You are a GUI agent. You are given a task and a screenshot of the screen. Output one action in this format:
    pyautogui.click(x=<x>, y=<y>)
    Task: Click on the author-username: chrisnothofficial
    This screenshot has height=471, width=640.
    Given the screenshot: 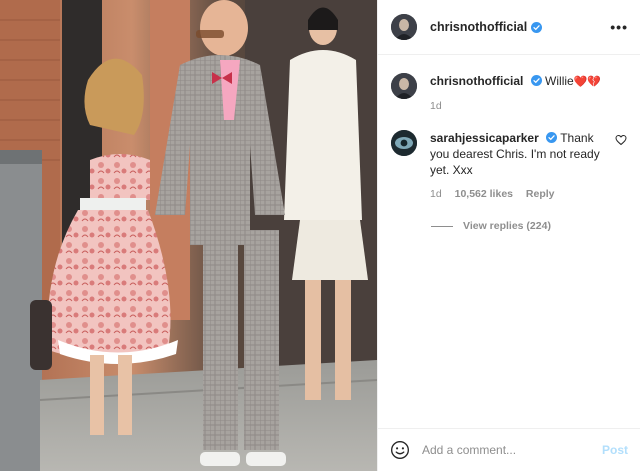 What is the action you would take?
    pyautogui.click(x=478, y=27)
    